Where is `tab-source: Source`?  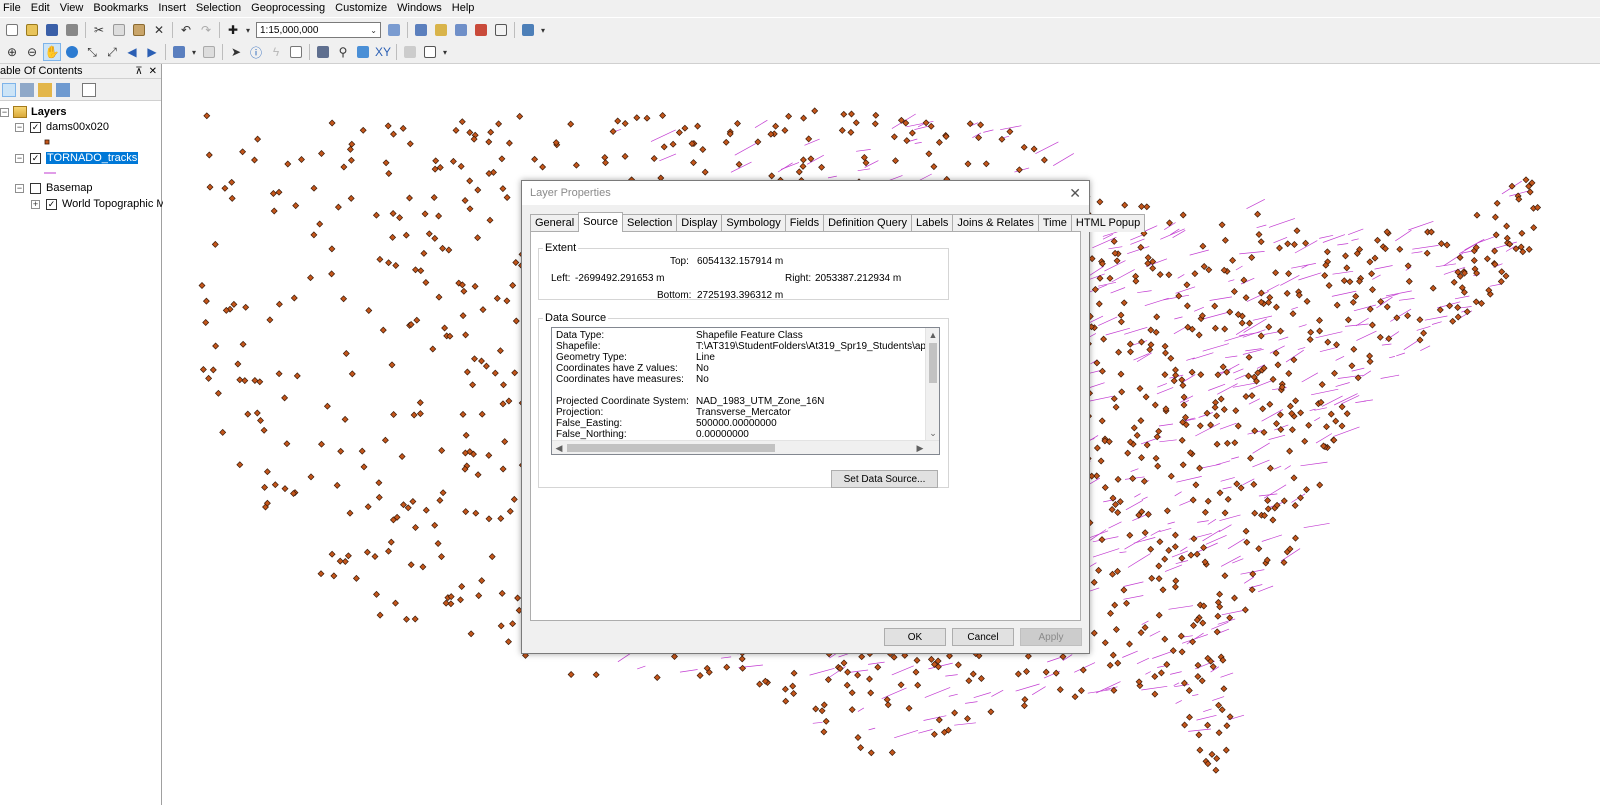 tab-source: Source is located at coordinates (600, 222).